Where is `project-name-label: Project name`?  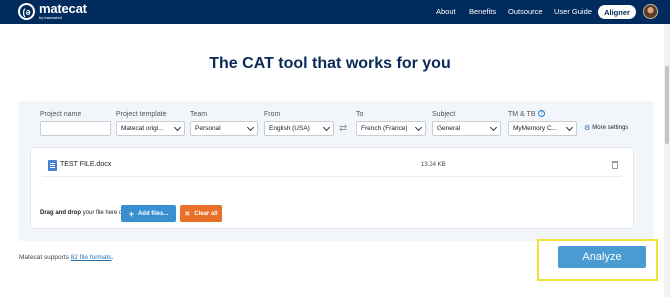
project-name-label: Project name is located at coordinates (61, 114).